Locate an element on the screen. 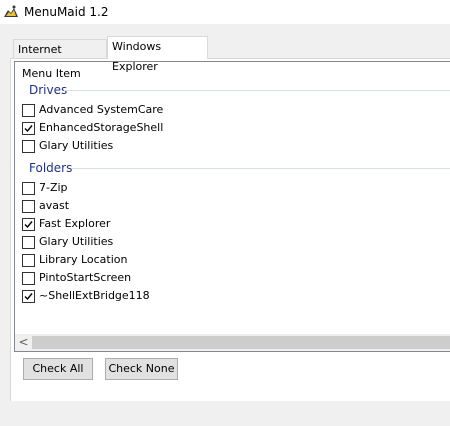 This screenshot has width=450, height=426. list-item: avast is located at coordinates (232, 207).